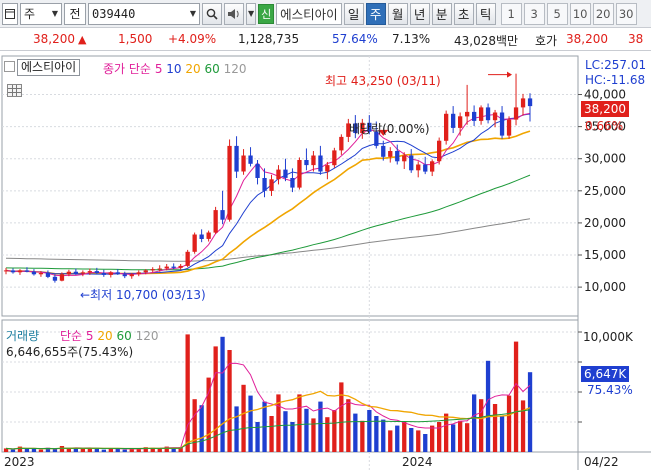 This screenshot has height=470, width=651. I want to click on grid-table-icon, so click(14, 90).